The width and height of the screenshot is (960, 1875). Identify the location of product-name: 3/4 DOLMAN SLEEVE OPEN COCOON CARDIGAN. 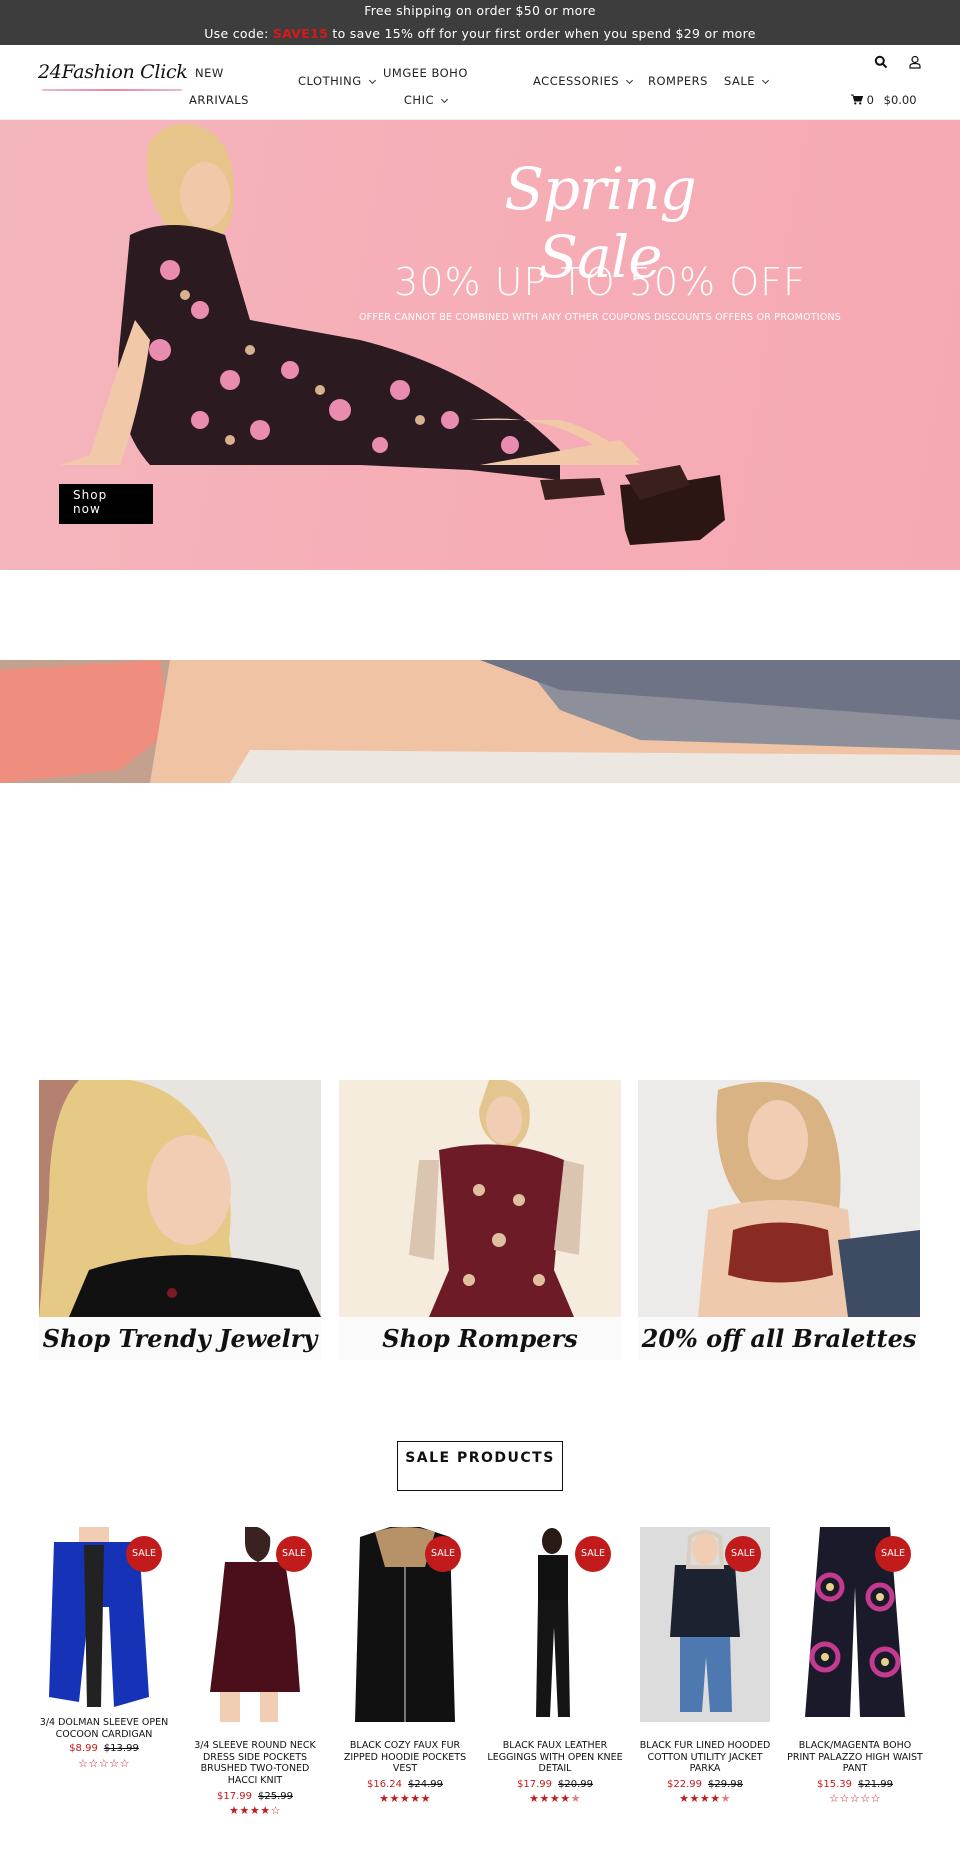
(104, 1728).